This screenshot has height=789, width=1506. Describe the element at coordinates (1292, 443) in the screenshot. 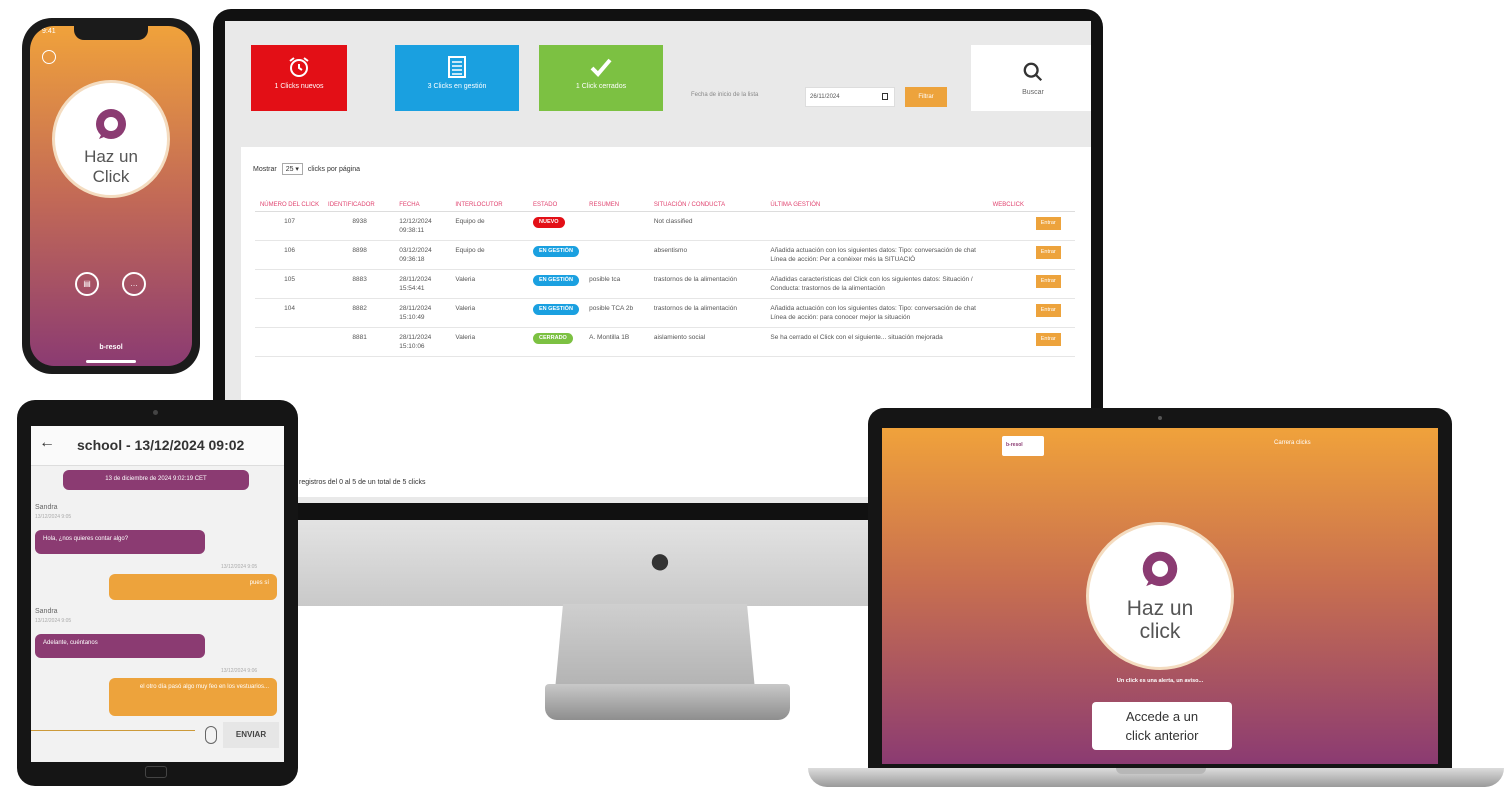

I see `web-menu: Carrera clicks` at that location.